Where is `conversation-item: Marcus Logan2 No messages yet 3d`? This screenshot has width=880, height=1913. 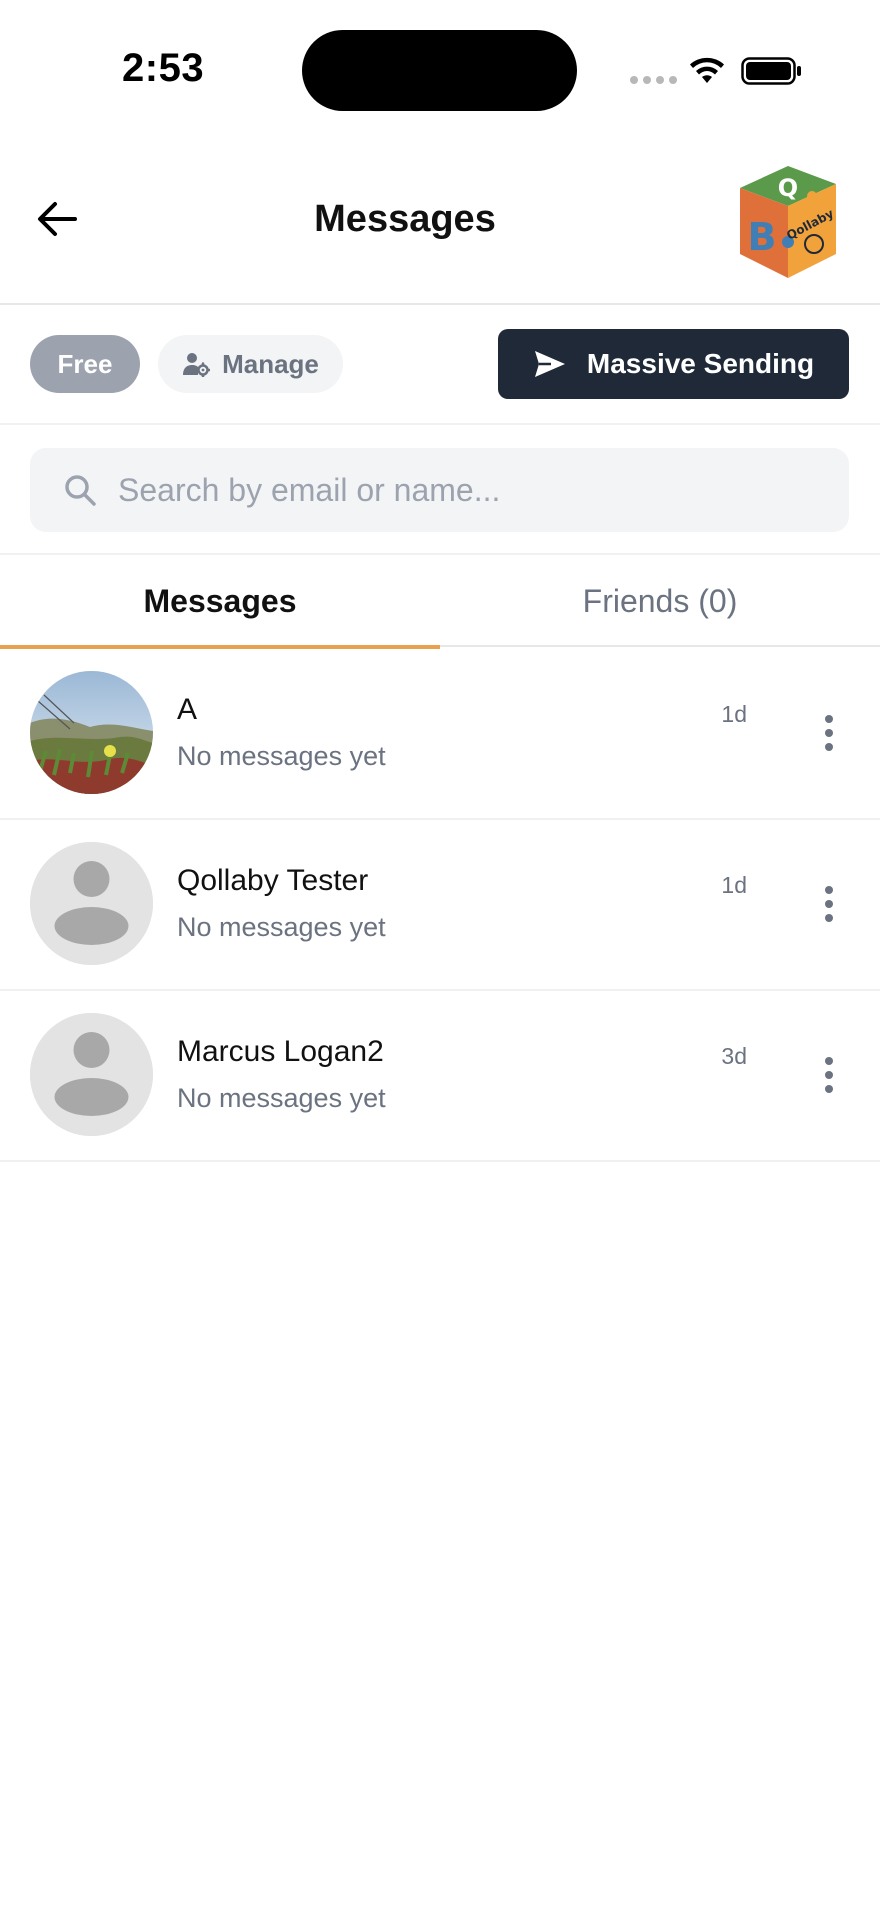 conversation-item: Marcus Logan2 No messages yet 3d is located at coordinates (440, 1076).